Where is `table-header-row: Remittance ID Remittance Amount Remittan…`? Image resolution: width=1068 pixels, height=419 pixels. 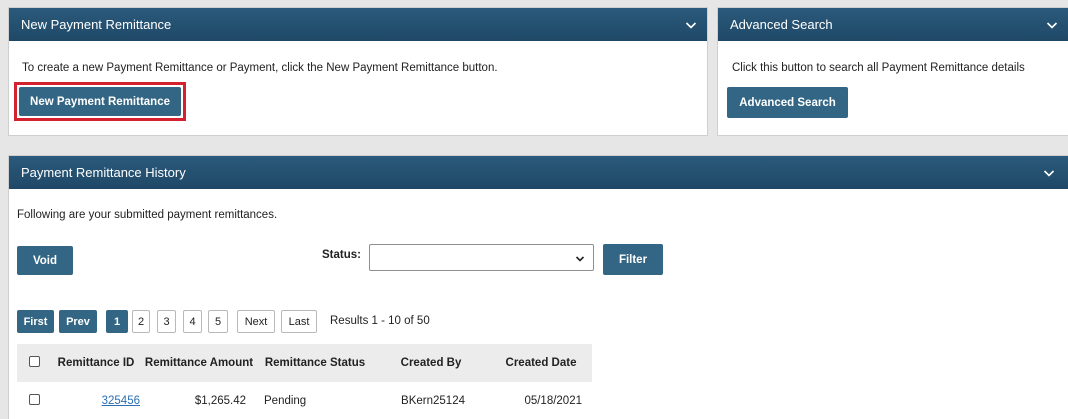 table-header-row: Remittance ID Remittance Amount Remittan… is located at coordinates (304, 363).